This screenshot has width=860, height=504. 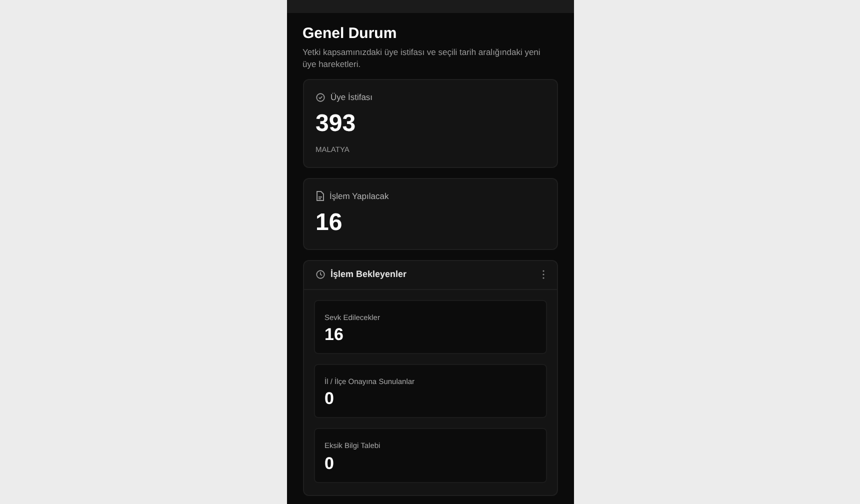 I want to click on document-icon, so click(x=320, y=196).